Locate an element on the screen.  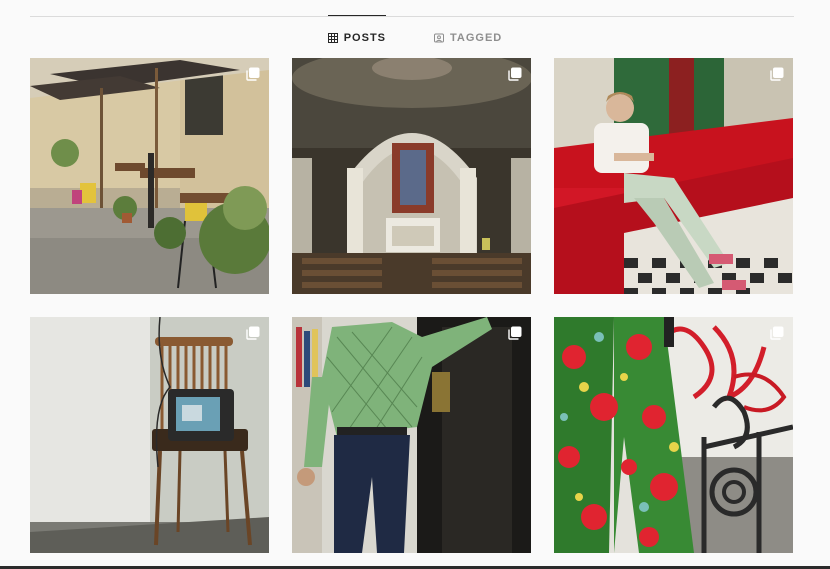
profile-tabs: POSTS TAGGED is located at coordinates (415, 35).